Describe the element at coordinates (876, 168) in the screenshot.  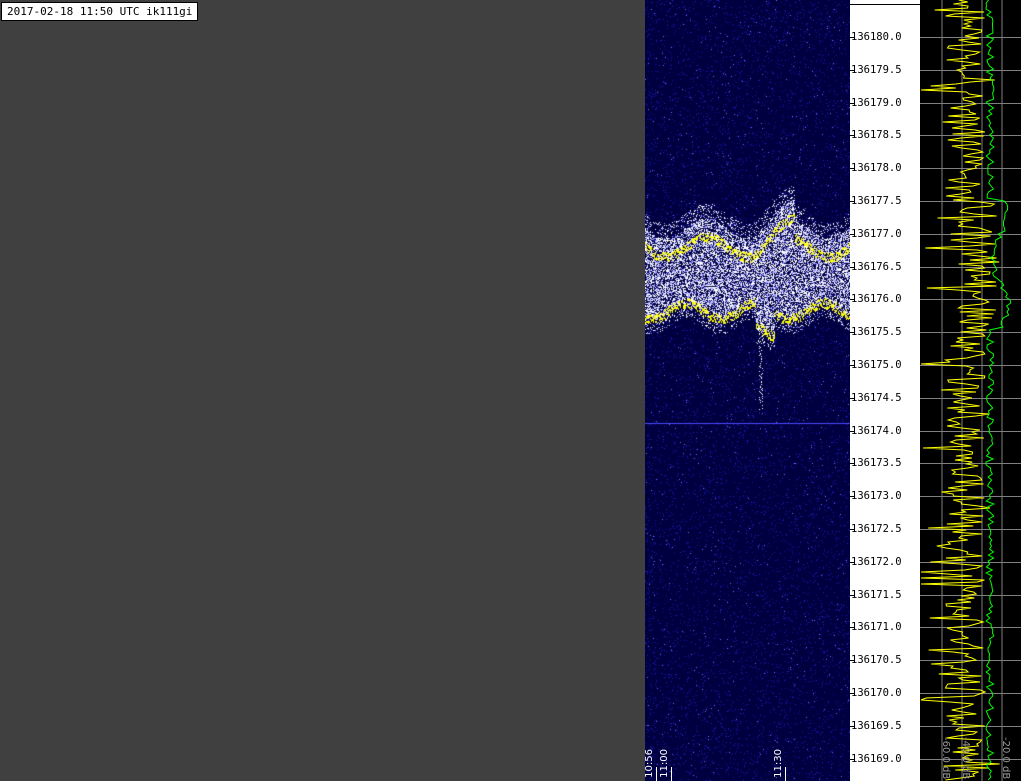
I see `frequency-label: 136178.0` at that location.